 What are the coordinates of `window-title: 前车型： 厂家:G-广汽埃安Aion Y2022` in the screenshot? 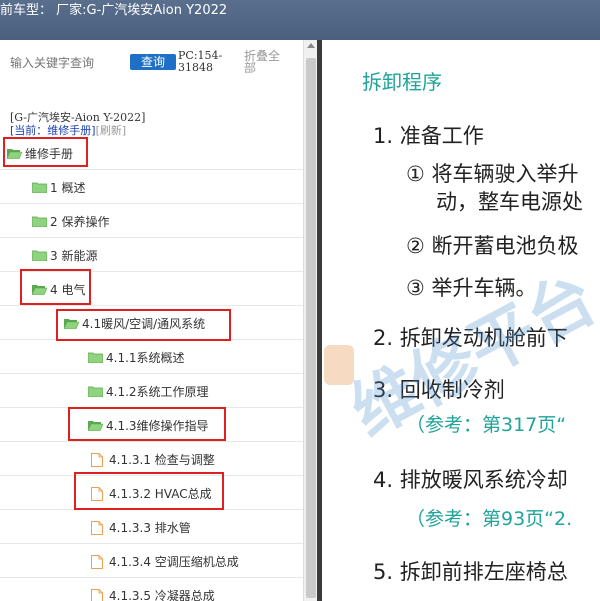 It's located at (114, 10).